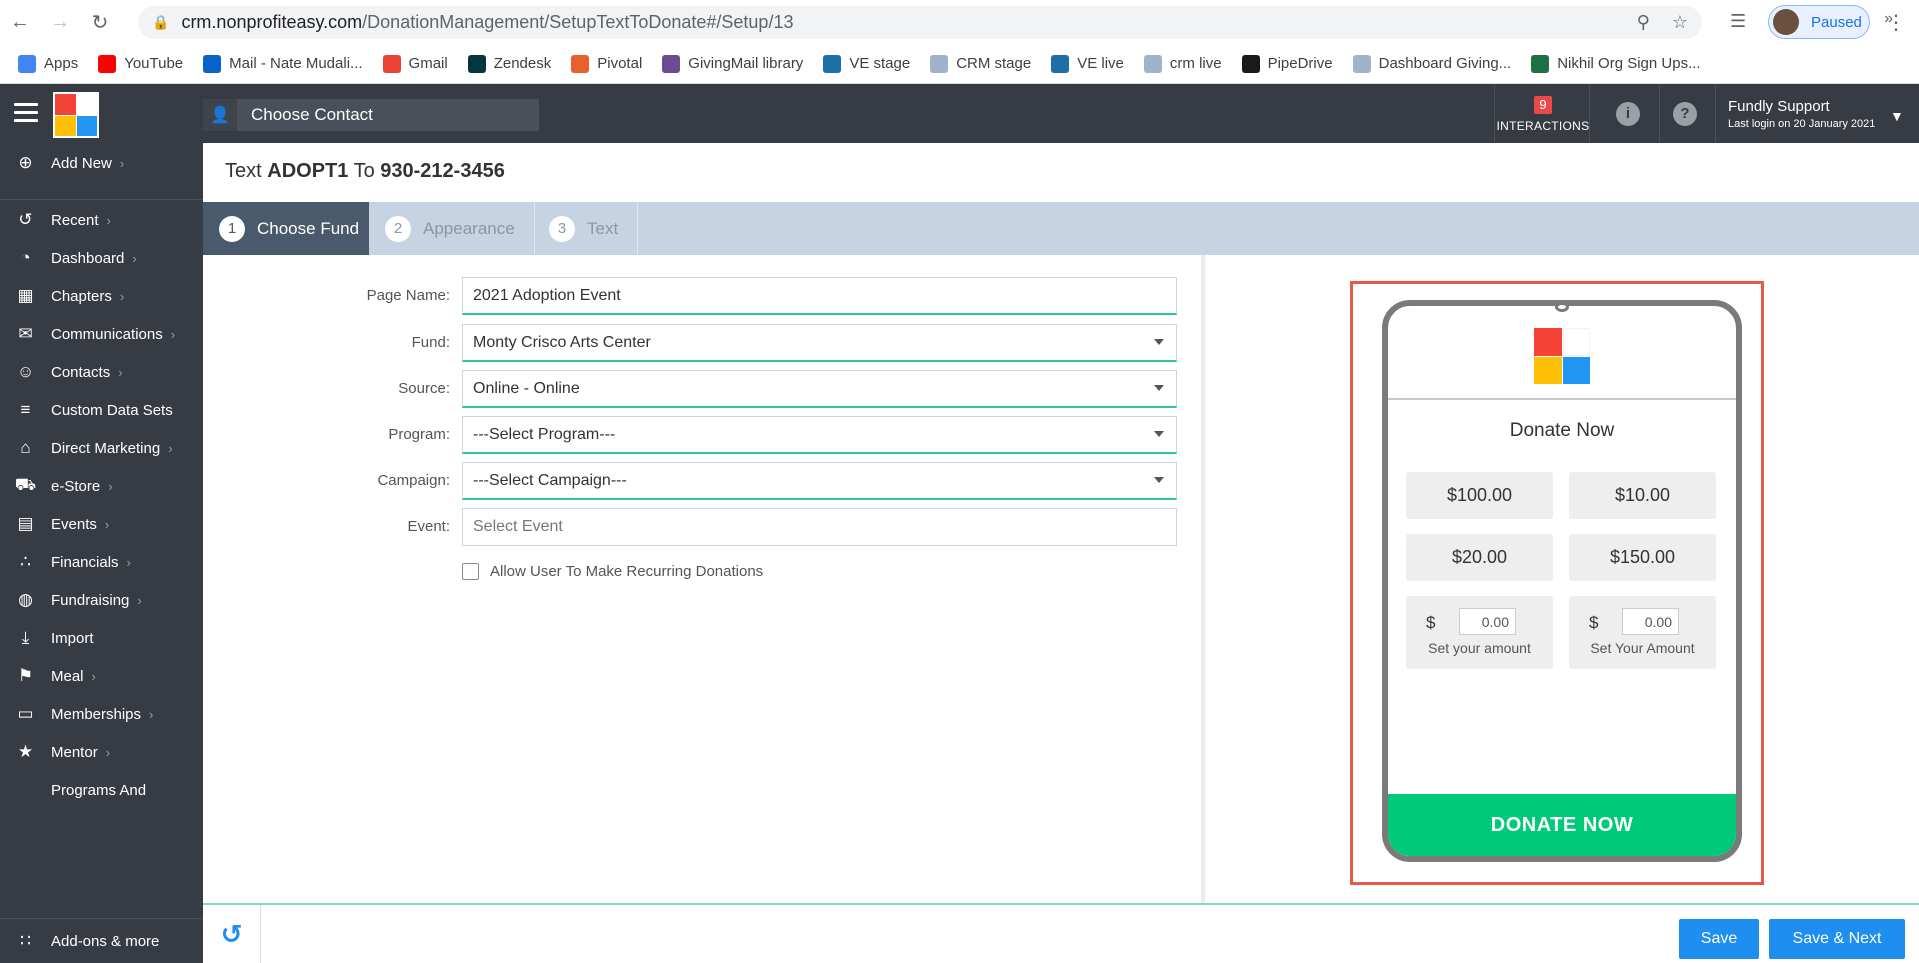  Describe the element at coordinates (101, 220) in the screenshot. I see `sidebar-item-recent: ↺ Recent ›` at that location.